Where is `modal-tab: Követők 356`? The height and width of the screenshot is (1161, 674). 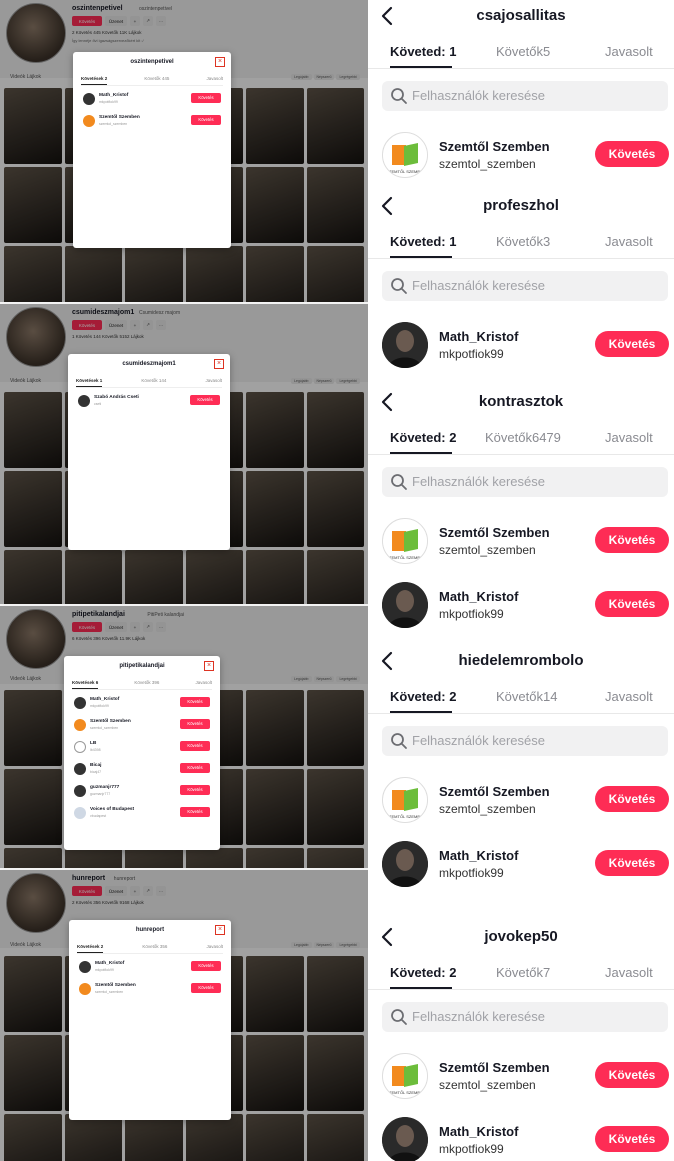 modal-tab: Követők 356 is located at coordinates (154, 948).